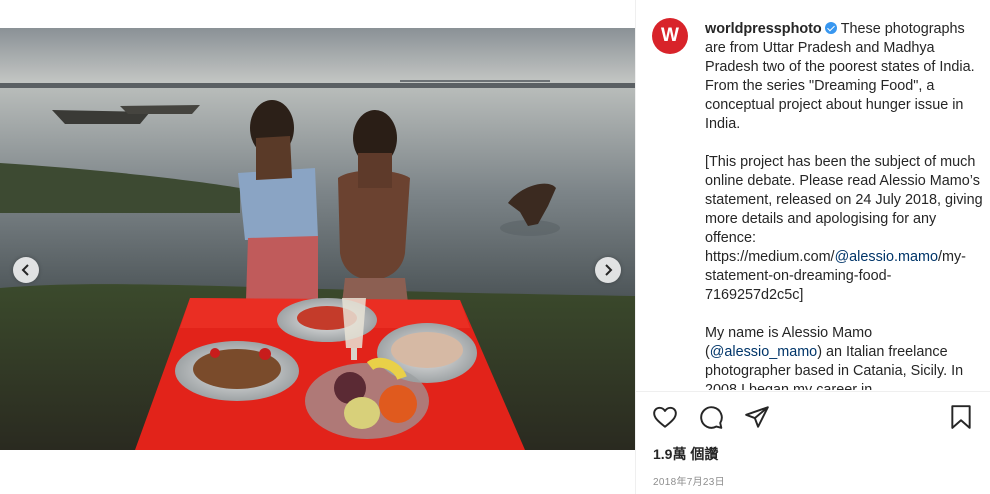 The height and width of the screenshot is (494, 990). I want to click on carousel-next-button, so click(608, 270).